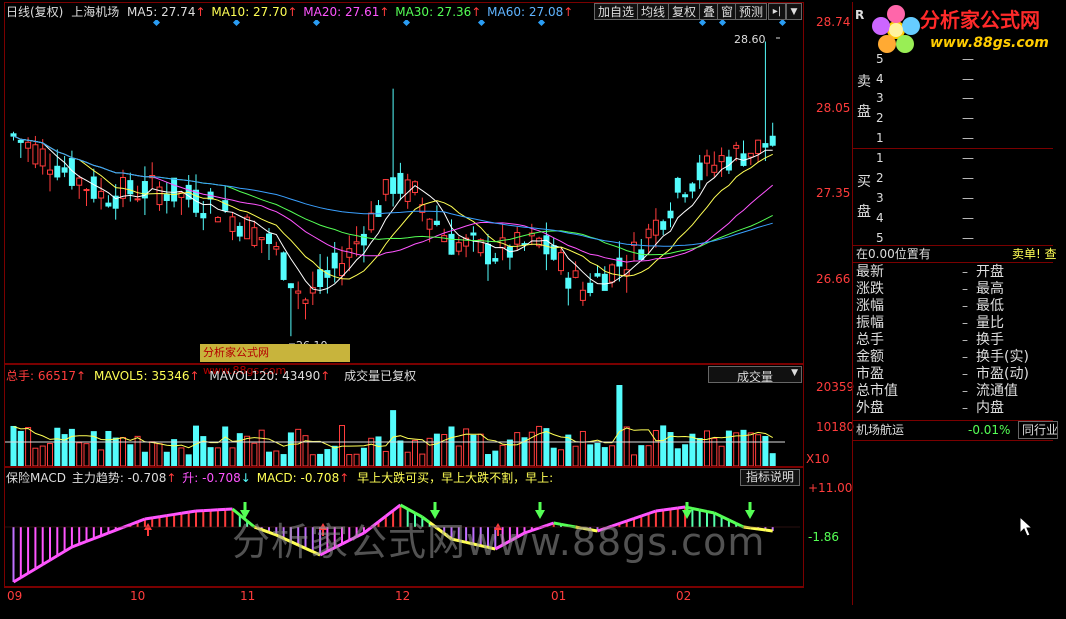 This screenshot has height=619, width=1066. I want to click on period-label: 日线(复权), so click(35, 12).